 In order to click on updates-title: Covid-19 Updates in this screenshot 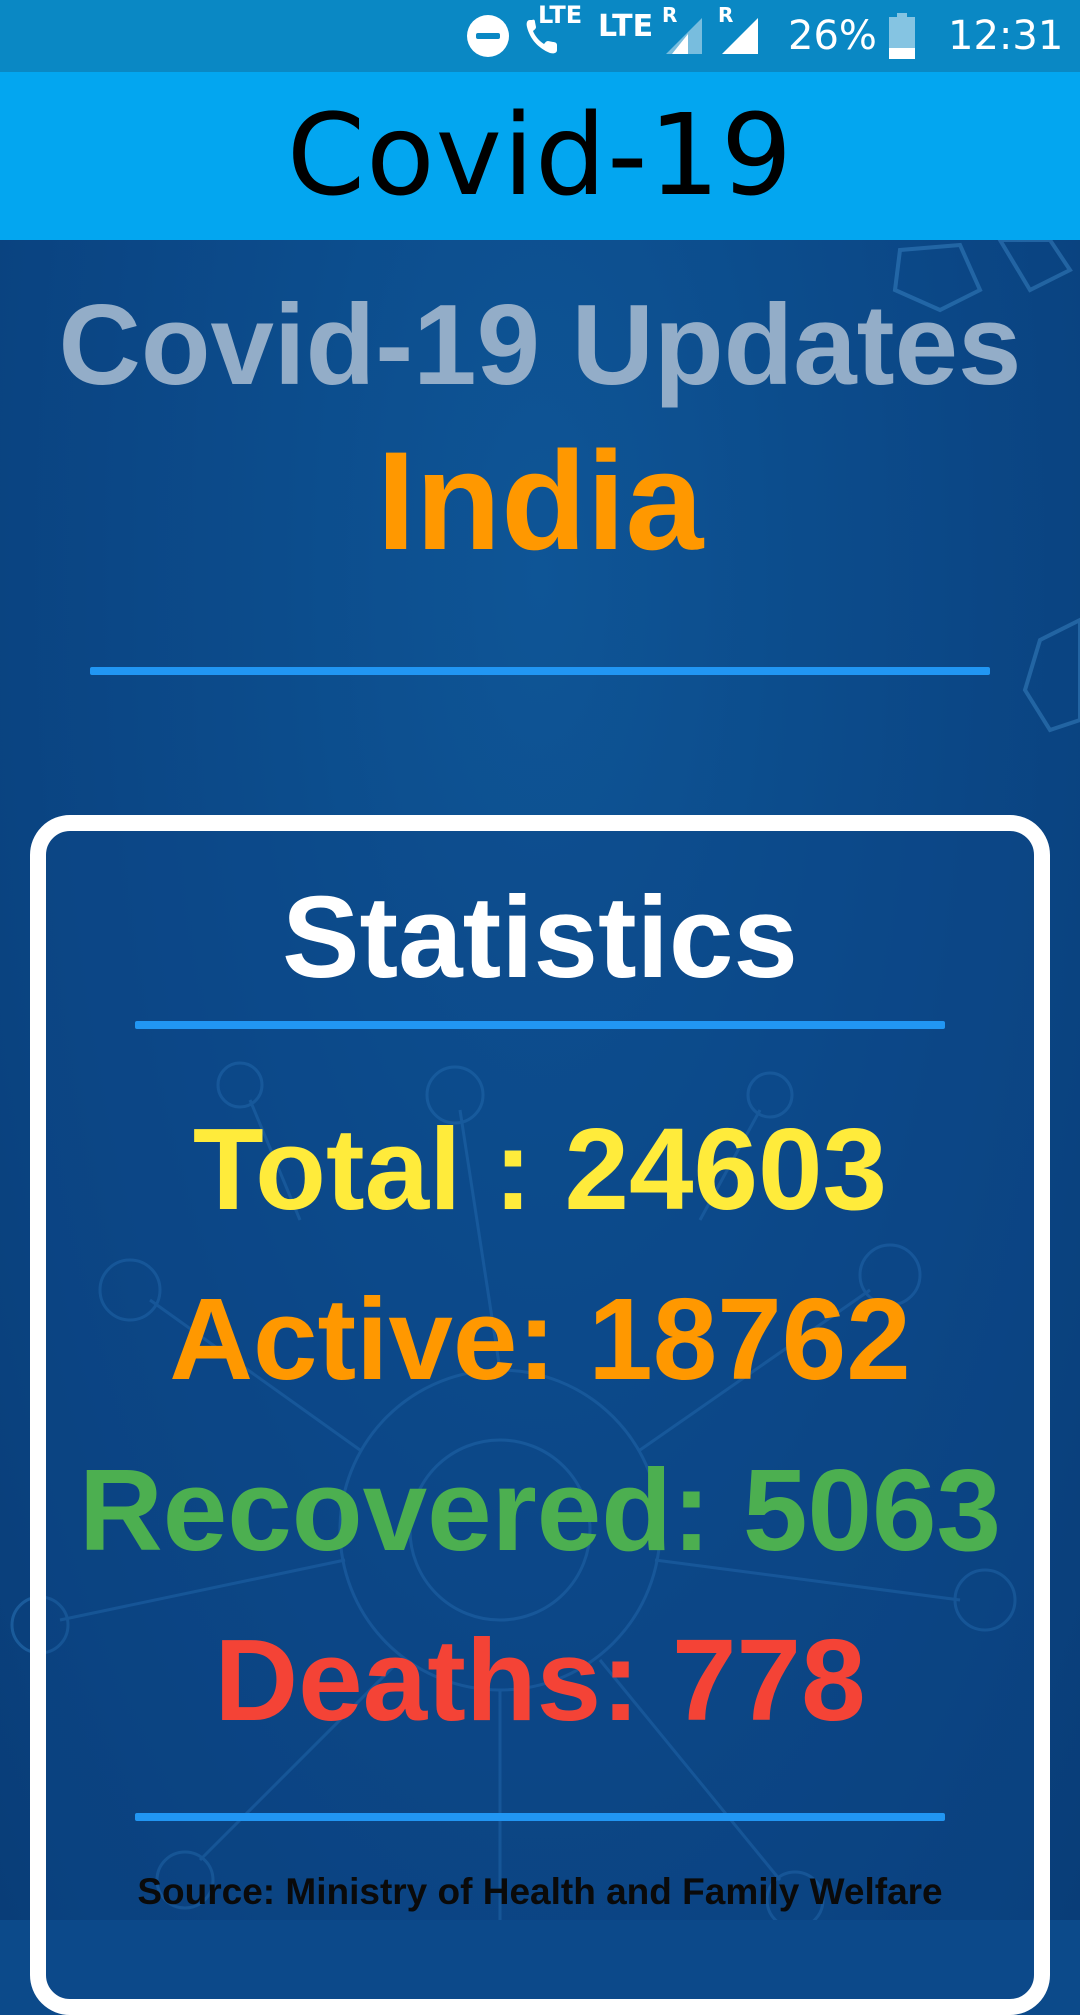, I will do `click(540, 345)`.